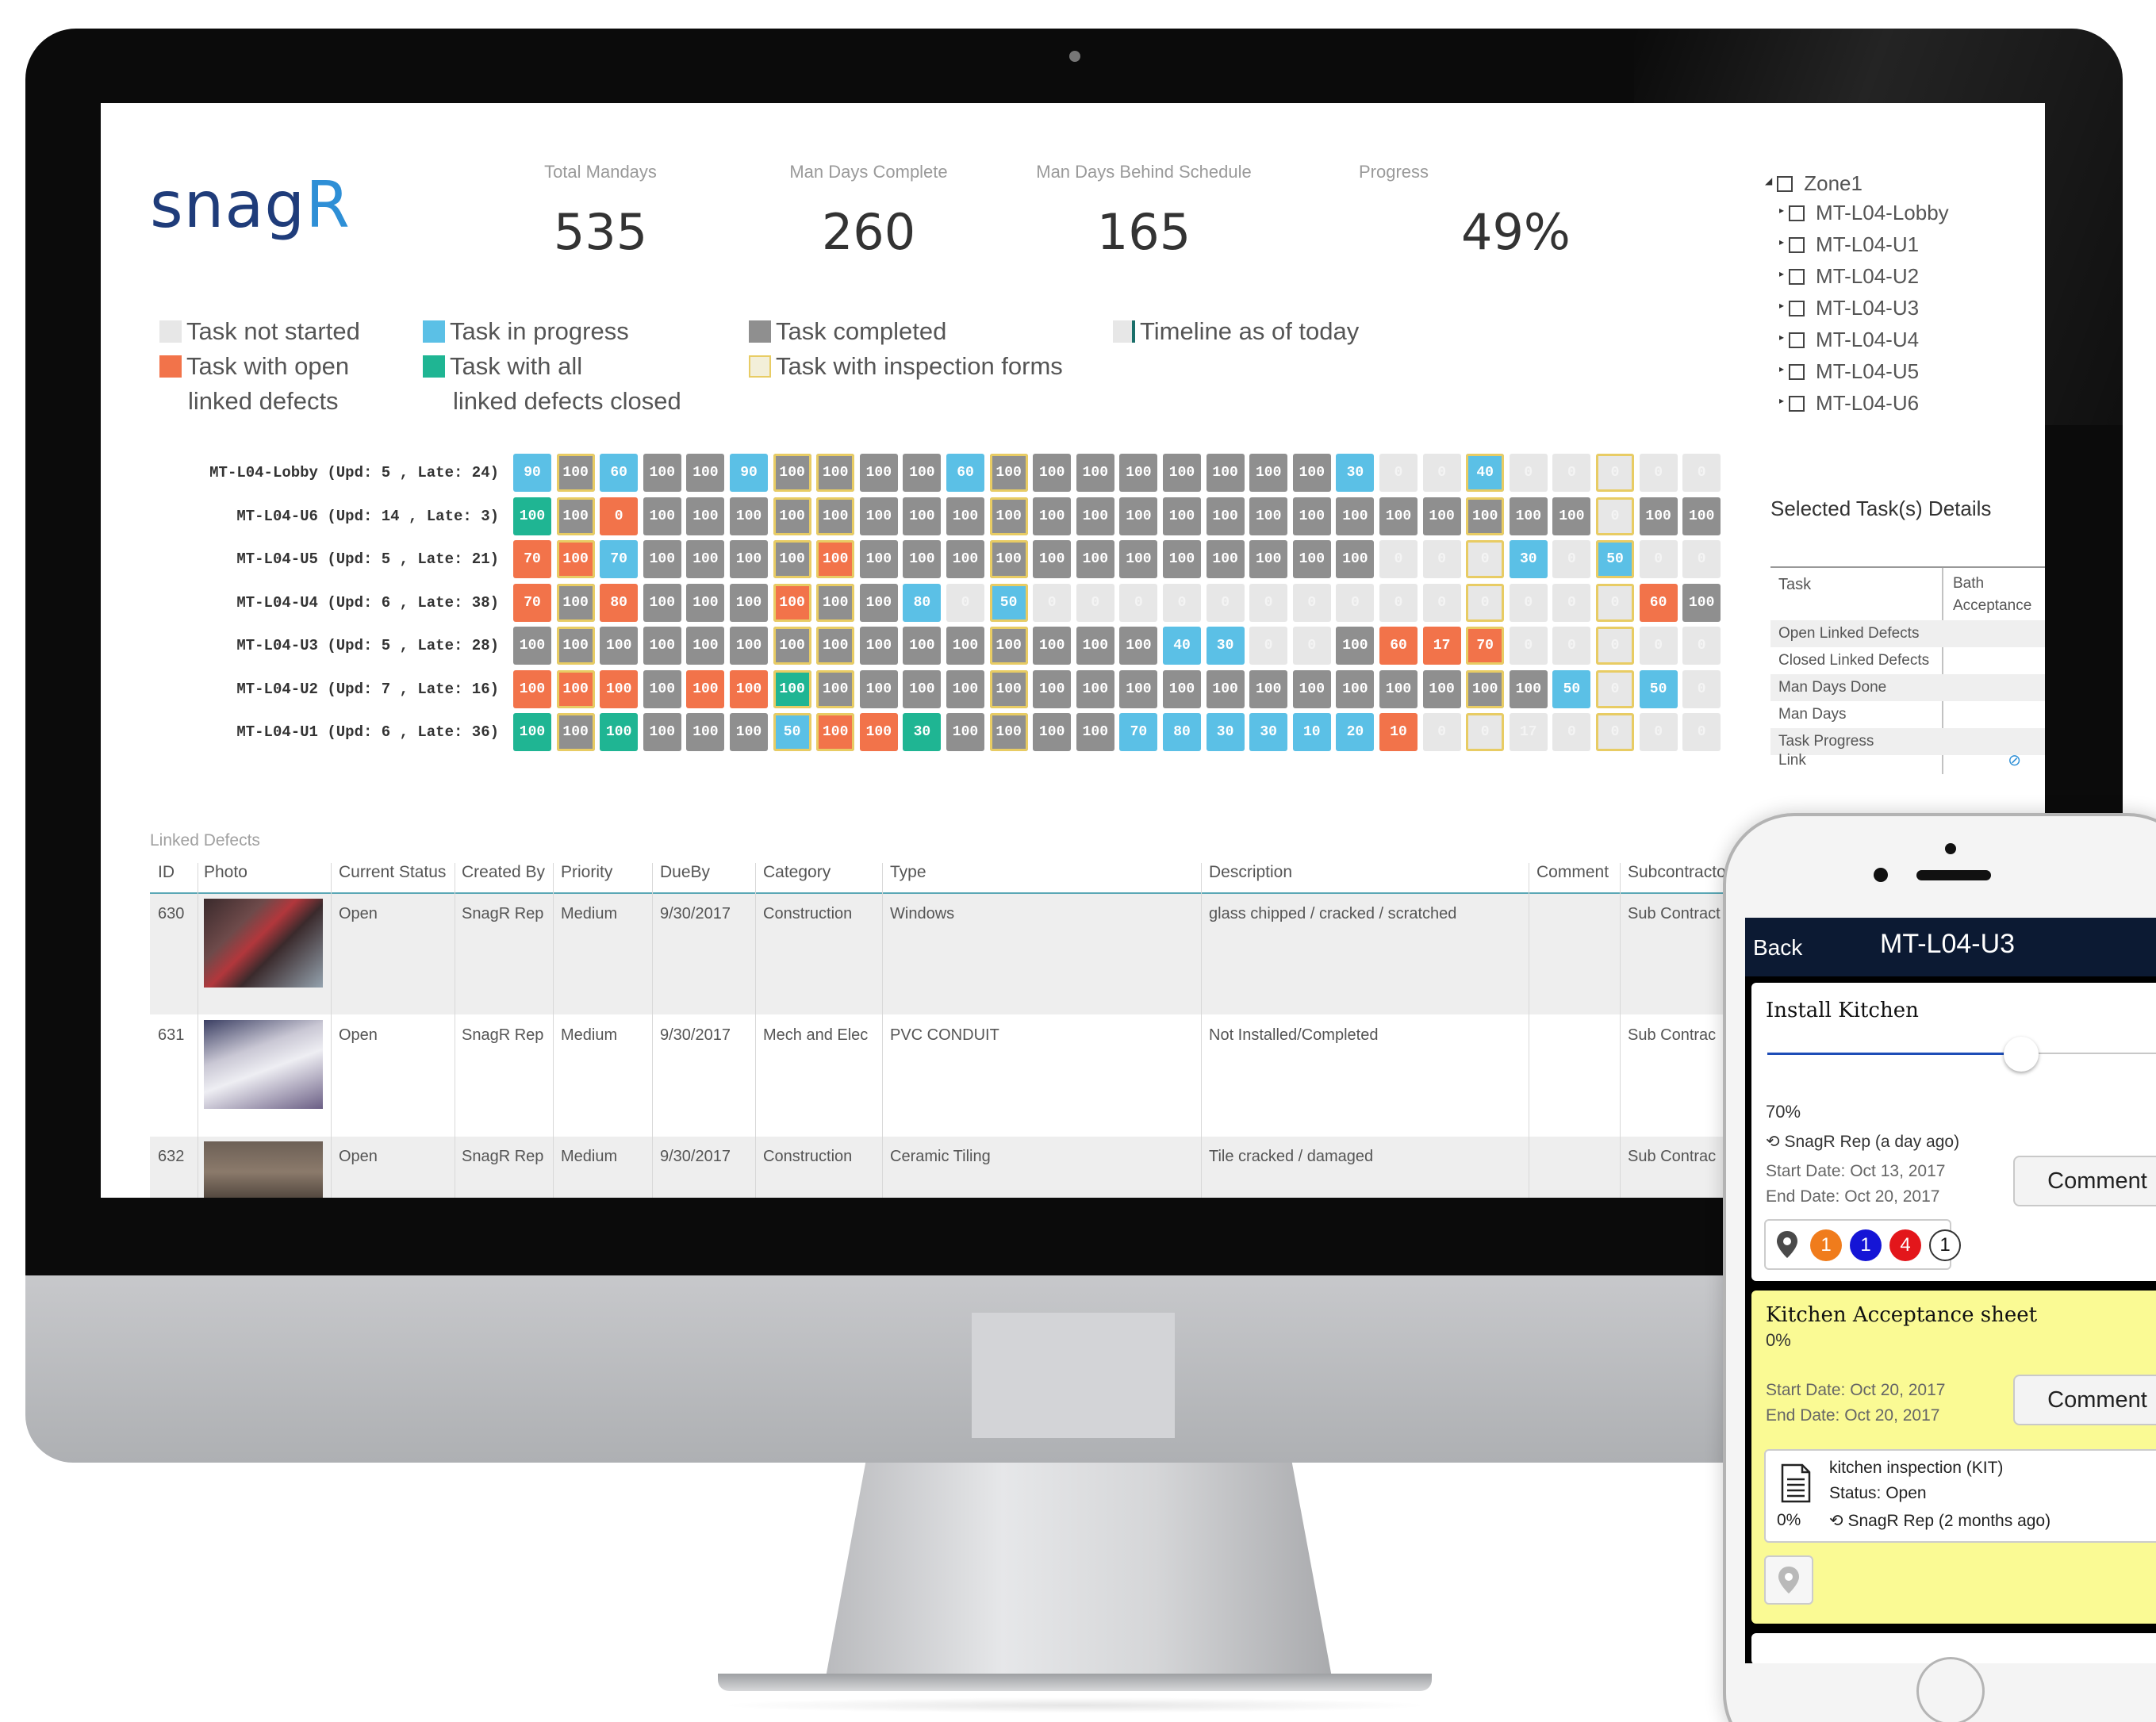 This screenshot has height=1722, width=2156. I want to click on column-header: Created By, so click(503, 872).